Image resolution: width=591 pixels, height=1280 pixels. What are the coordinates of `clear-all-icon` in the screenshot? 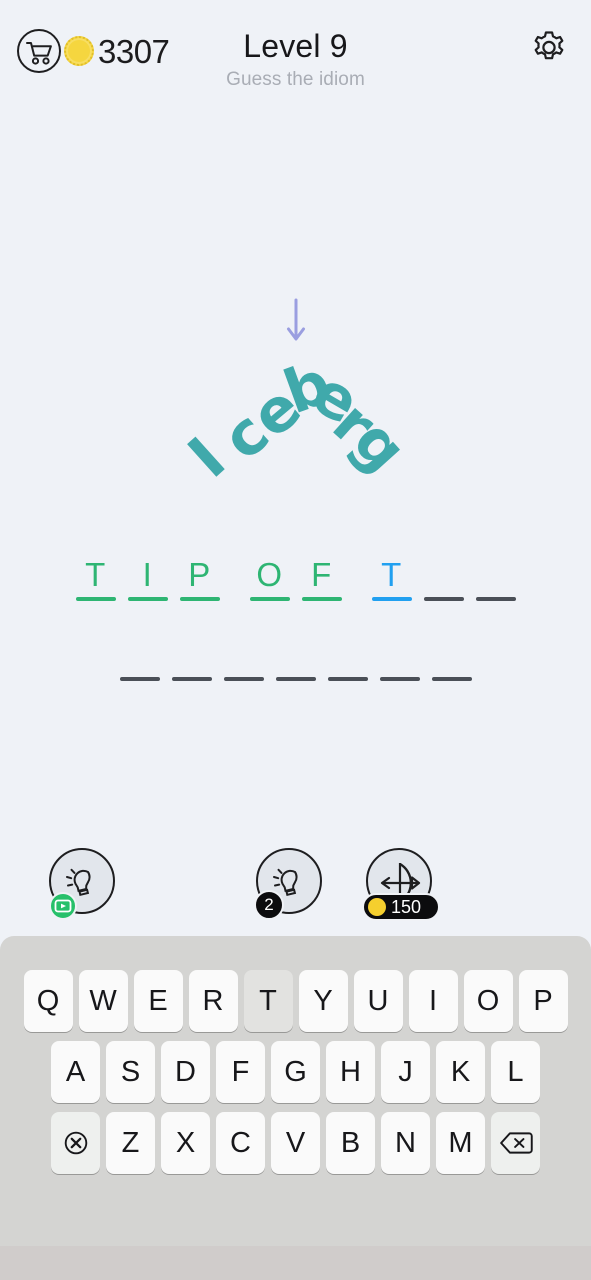 It's located at (75, 1143).